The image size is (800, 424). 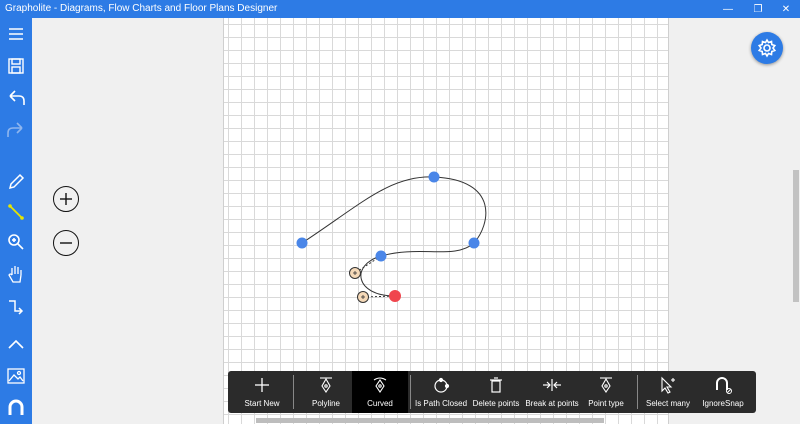 I want to click on zoom-icon, so click(x=16, y=242).